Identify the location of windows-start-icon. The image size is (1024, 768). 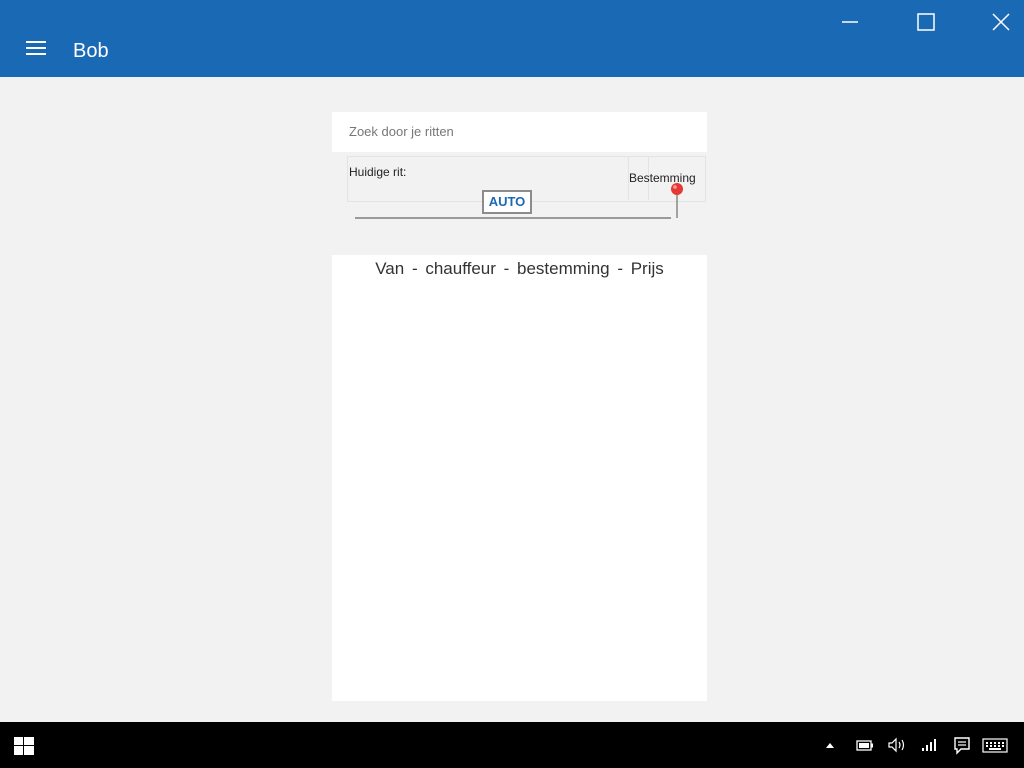
(24, 746).